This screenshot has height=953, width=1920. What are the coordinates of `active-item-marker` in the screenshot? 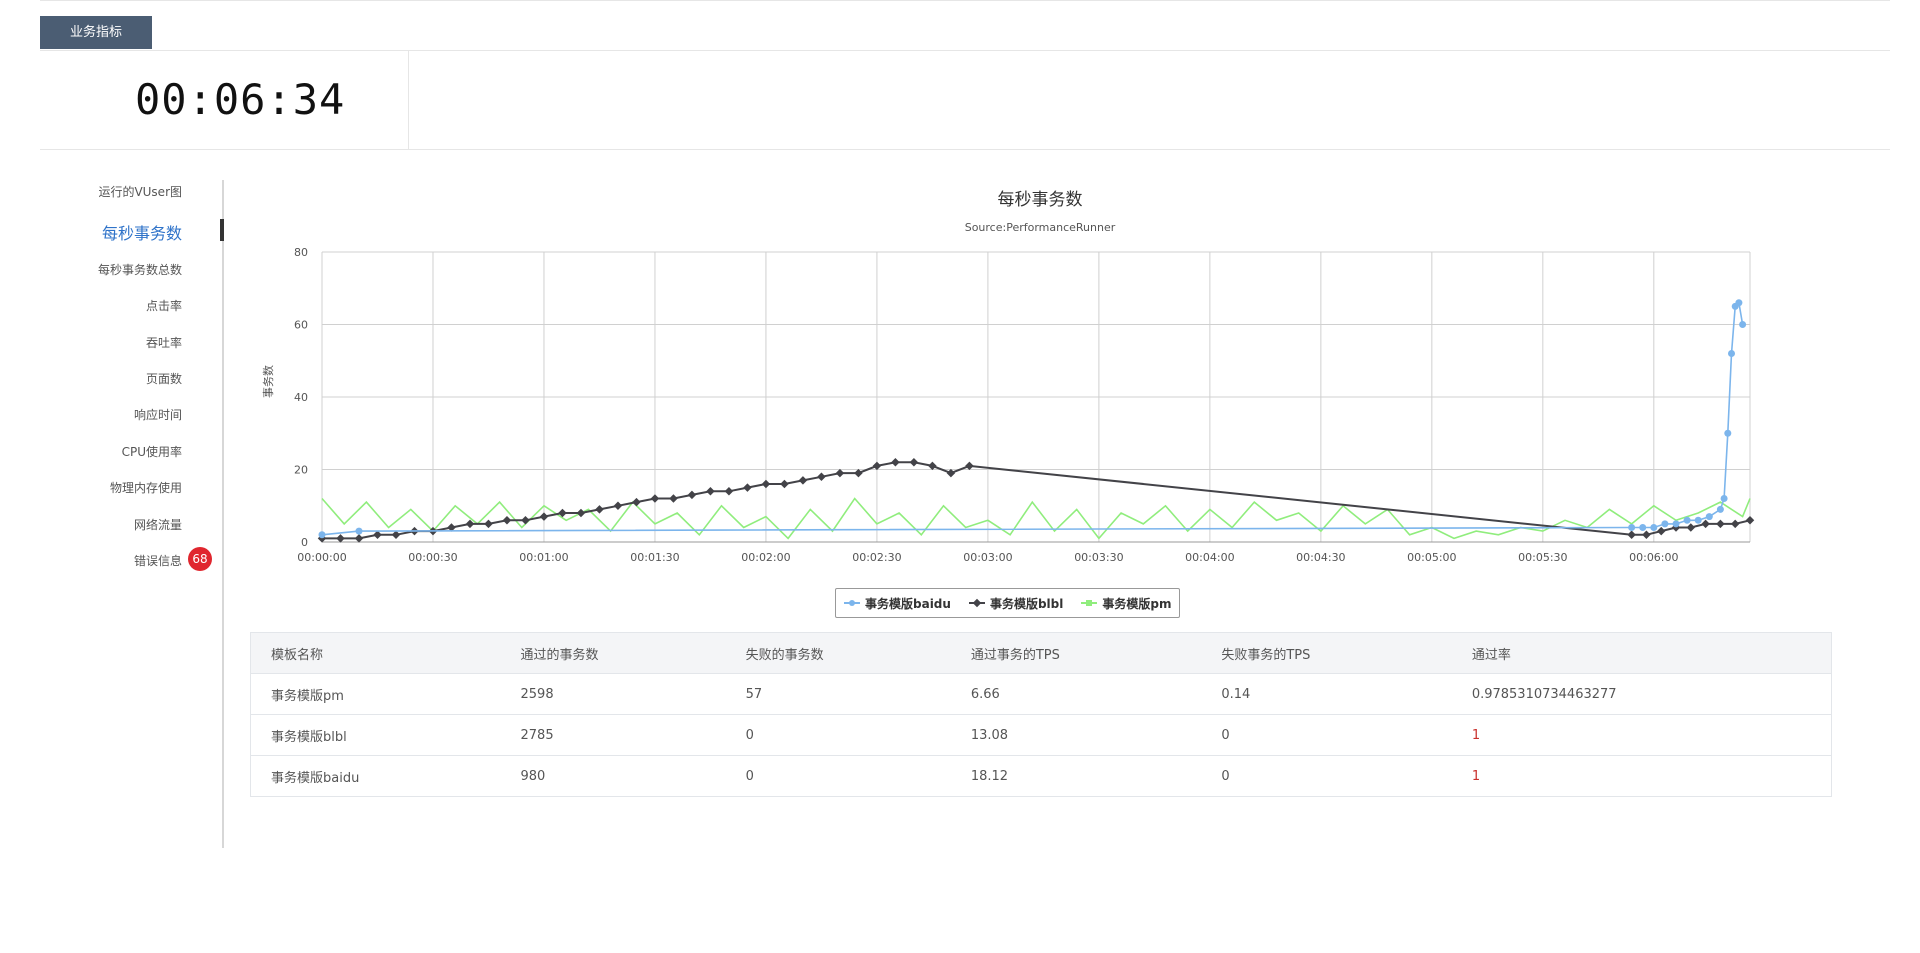 It's located at (222, 230).